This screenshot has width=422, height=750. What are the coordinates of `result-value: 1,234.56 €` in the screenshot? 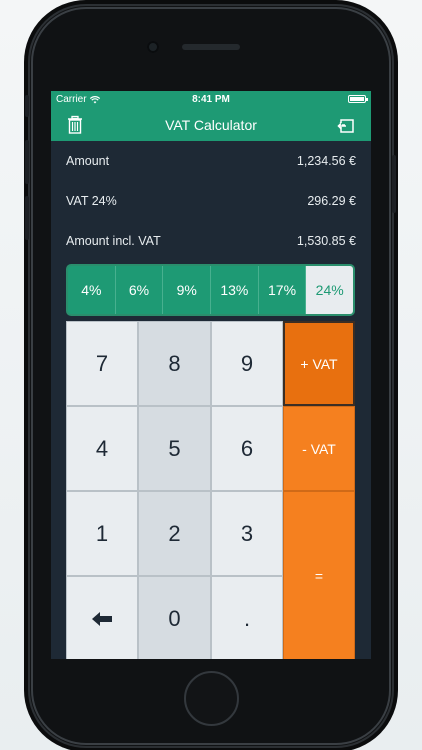 It's located at (326, 161).